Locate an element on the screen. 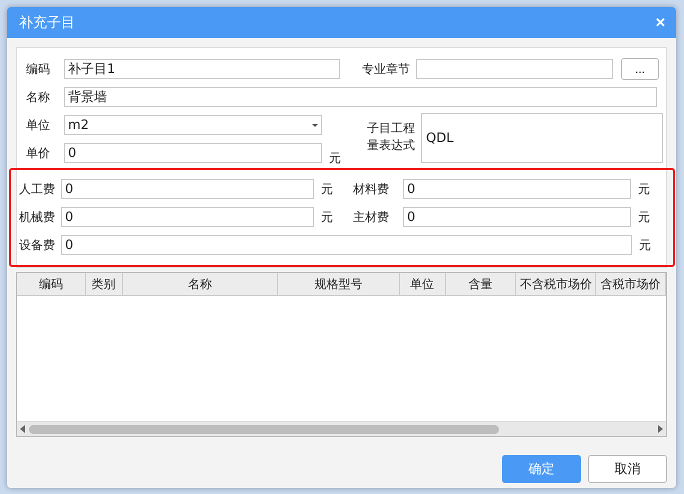 This screenshot has height=494, width=684. cost-label: 材料费 is located at coordinates (371, 189).